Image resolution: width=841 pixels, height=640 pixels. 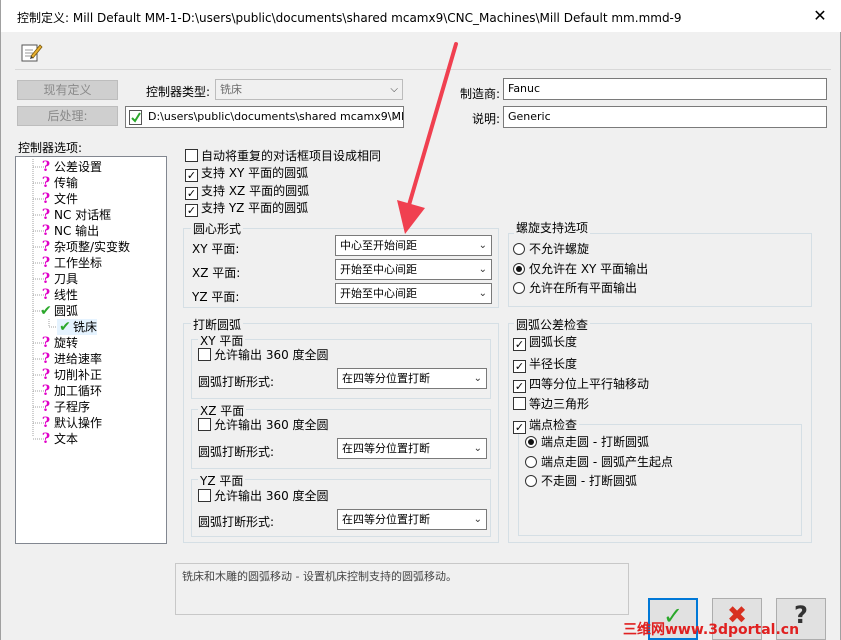 What do you see at coordinates (607, 462) in the screenshot?
I see `radio-label: 端点走圆 - 圆弧产生起点` at bounding box center [607, 462].